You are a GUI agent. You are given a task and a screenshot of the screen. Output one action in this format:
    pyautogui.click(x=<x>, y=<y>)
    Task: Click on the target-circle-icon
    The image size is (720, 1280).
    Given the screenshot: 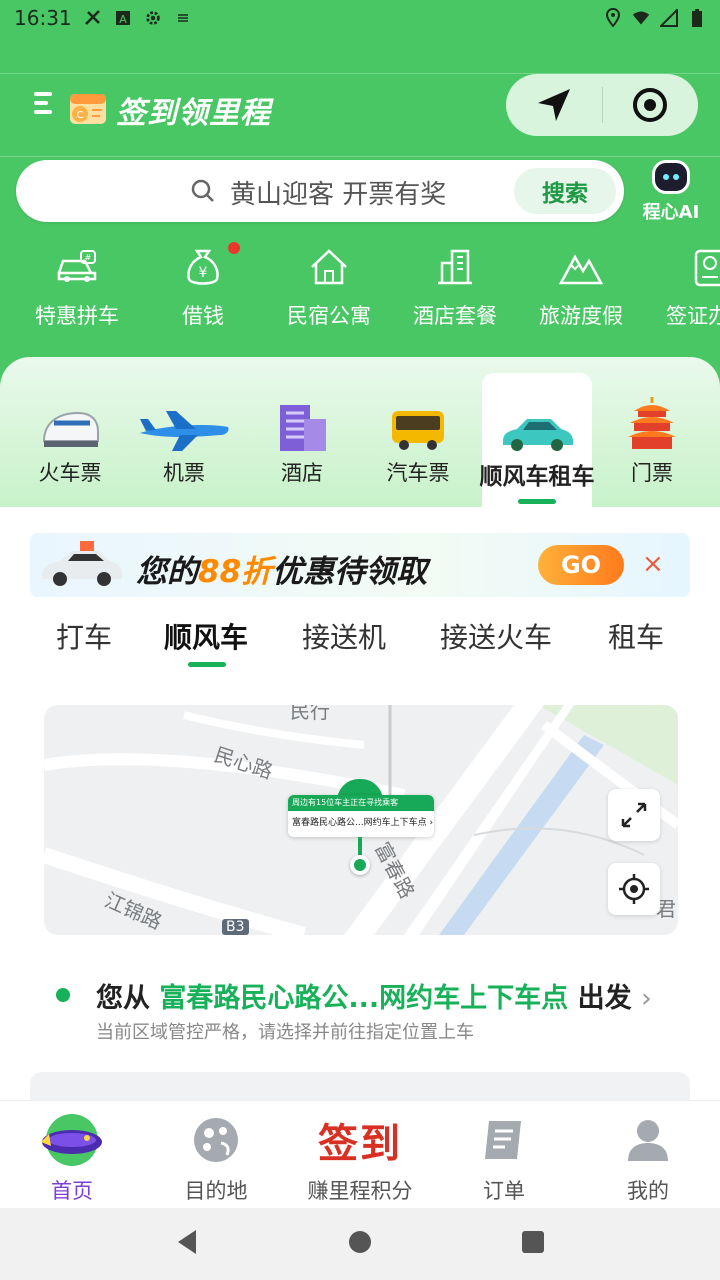 What is the action you would take?
    pyautogui.click(x=651, y=105)
    